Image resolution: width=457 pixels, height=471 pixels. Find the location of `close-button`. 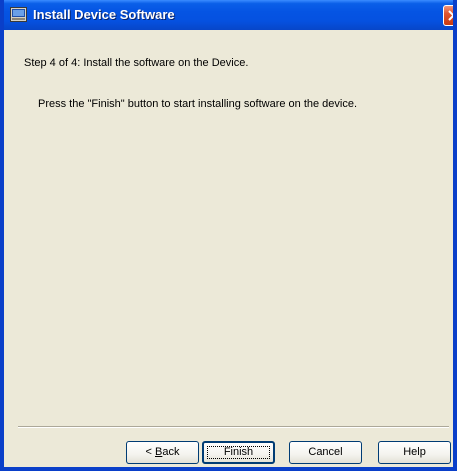

close-button is located at coordinates (448, 15).